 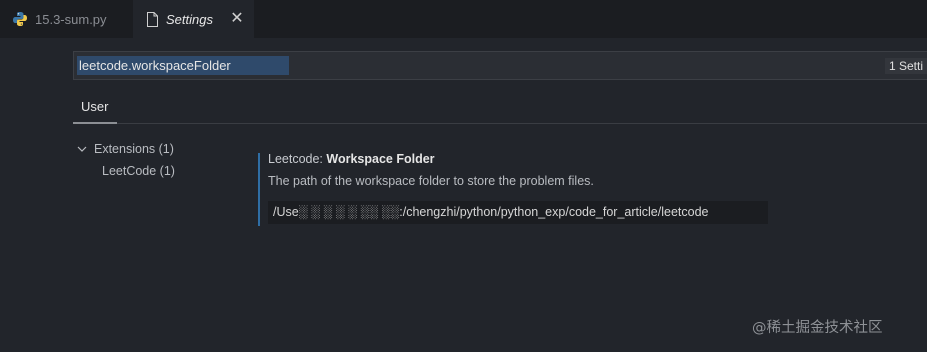 I want to click on toc-extensions-label: Extensions (1), so click(x=134, y=149).